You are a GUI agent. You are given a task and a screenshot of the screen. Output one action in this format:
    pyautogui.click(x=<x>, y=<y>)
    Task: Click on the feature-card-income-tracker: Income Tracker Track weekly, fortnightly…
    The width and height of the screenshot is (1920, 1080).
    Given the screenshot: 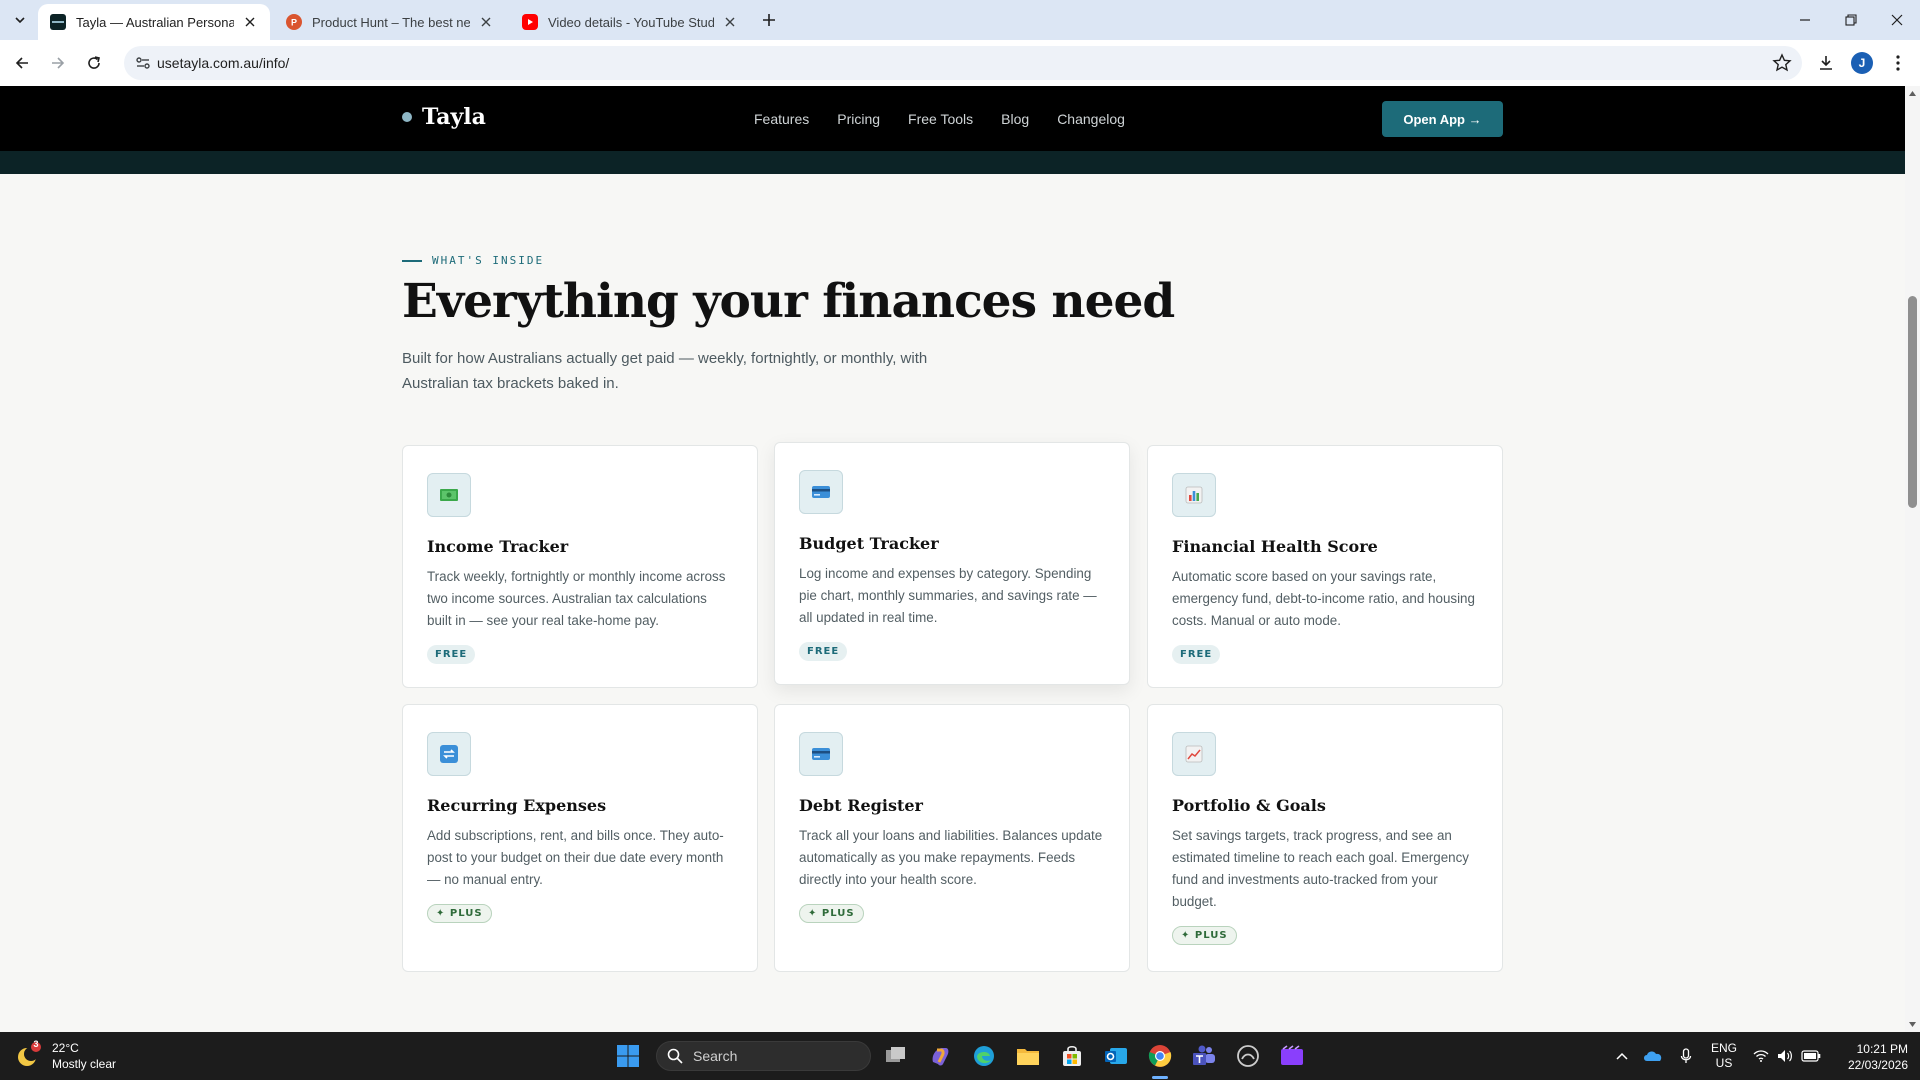 What is the action you would take?
    pyautogui.click(x=580, y=566)
    